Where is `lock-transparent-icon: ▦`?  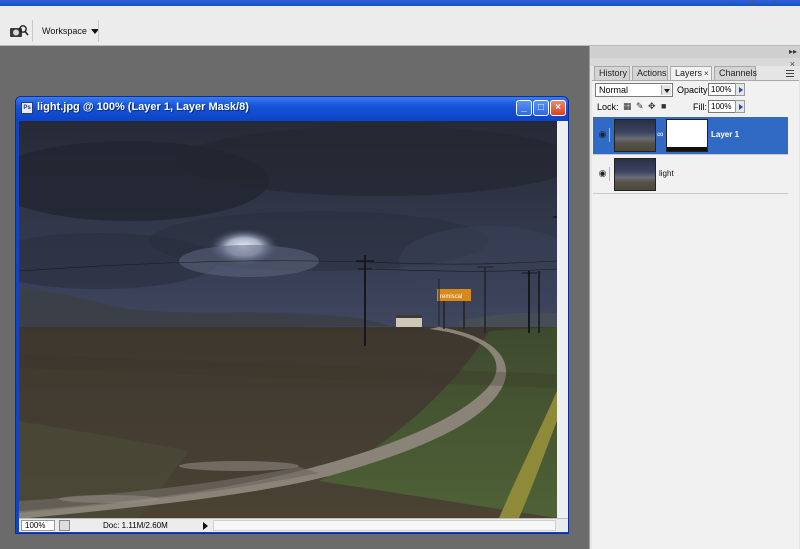
lock-transparent-icon: ▦ is located at coordinates (627, 106).